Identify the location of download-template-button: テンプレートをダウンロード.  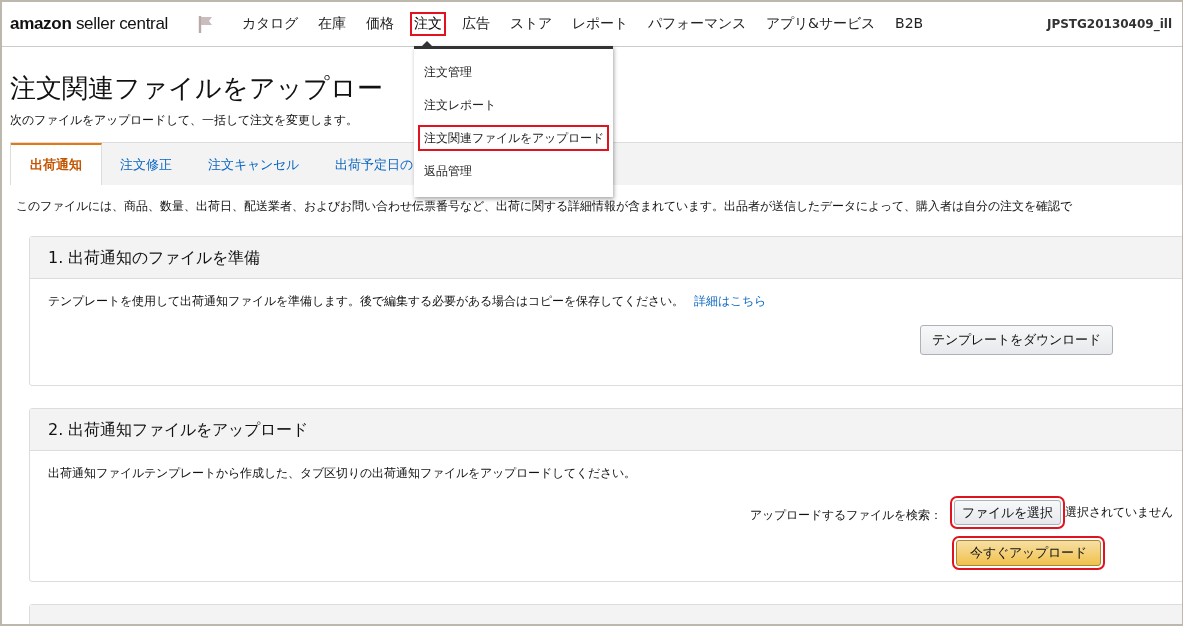
(1016, 340).